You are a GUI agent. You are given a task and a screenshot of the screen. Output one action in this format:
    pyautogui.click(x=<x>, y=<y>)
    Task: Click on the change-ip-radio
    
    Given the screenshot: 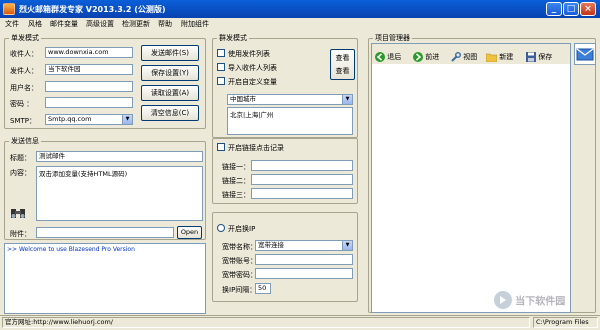 What is the action you would take?
    pyautogui.click(x=221, y=228)
    